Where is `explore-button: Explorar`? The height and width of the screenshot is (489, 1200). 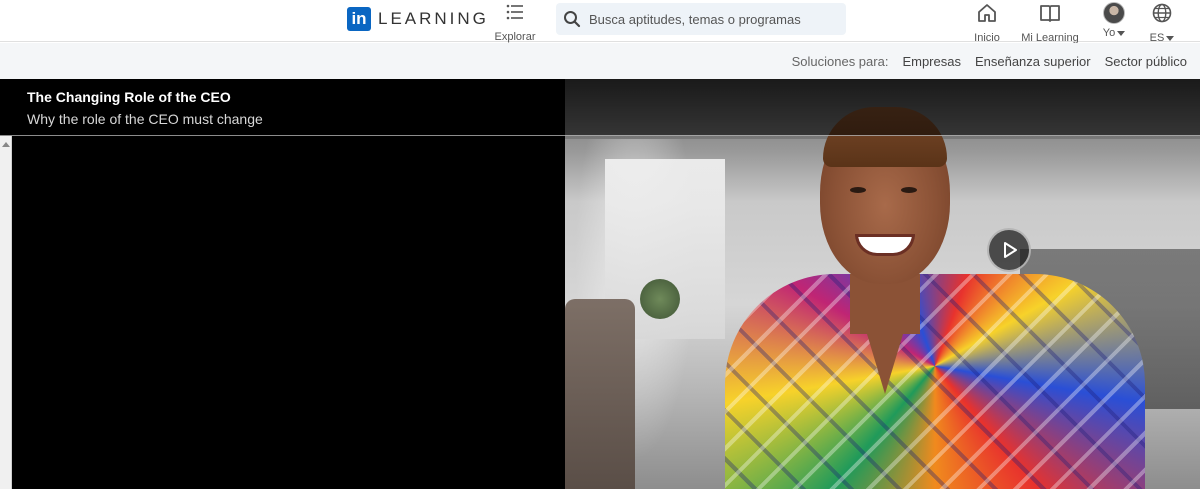
explore-button: Explorar is located at coordinates (515, 22).